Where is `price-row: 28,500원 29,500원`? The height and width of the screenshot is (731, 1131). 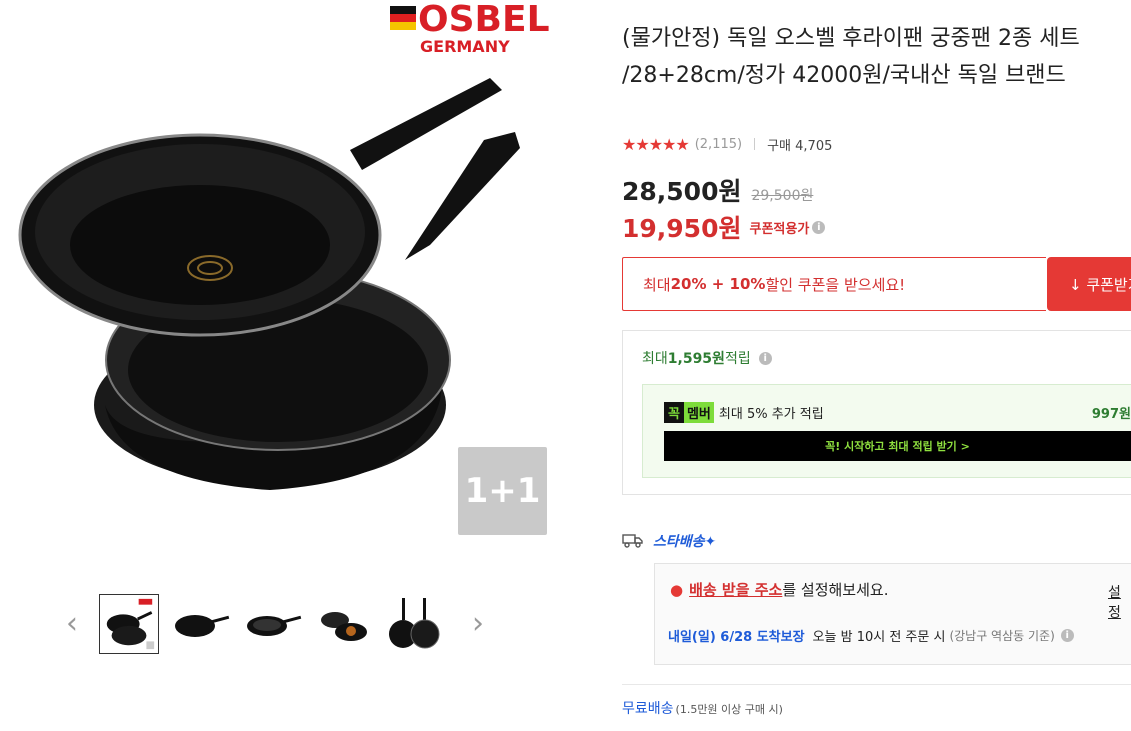
price-row: 28,500원 29,500원 is located at coordinates (717, 190).